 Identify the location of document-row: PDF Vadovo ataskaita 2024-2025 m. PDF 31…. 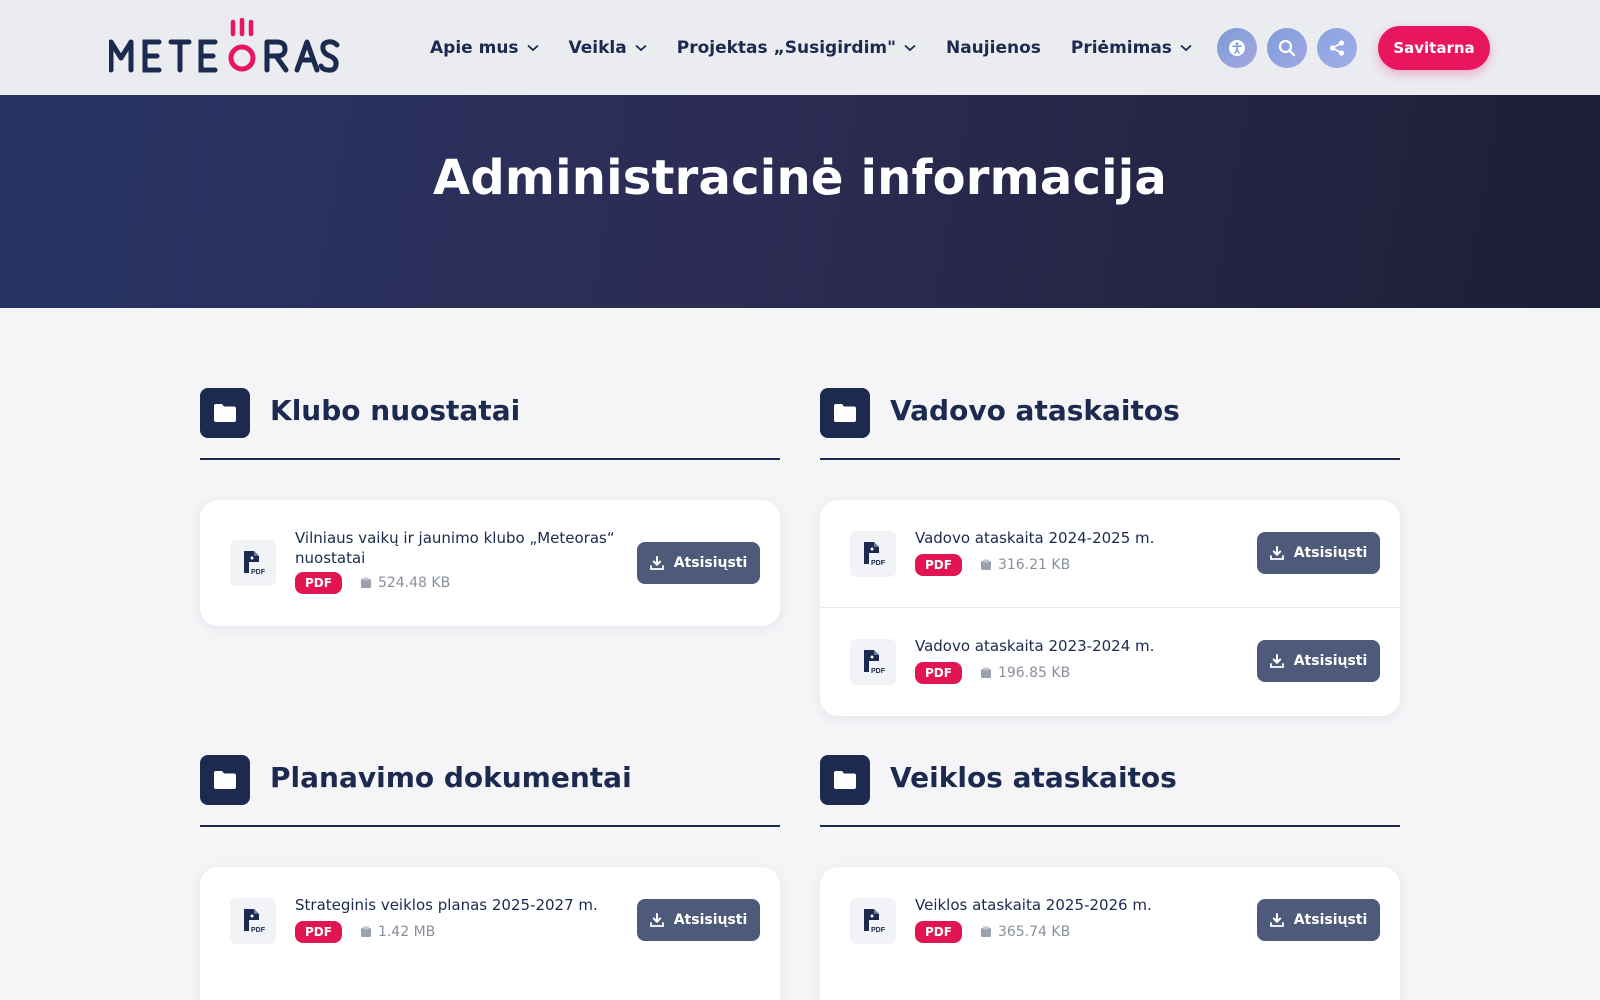
(1110, 554).